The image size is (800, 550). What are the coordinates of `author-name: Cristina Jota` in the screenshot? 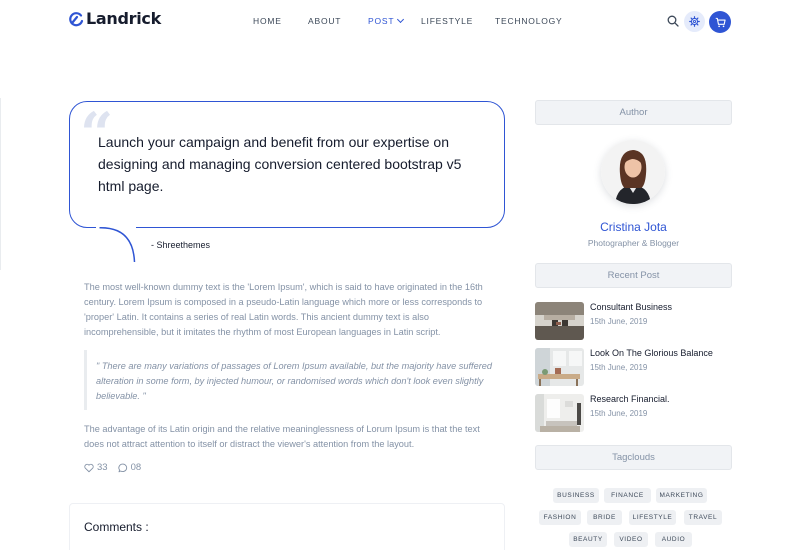 It's located at (633, 227).